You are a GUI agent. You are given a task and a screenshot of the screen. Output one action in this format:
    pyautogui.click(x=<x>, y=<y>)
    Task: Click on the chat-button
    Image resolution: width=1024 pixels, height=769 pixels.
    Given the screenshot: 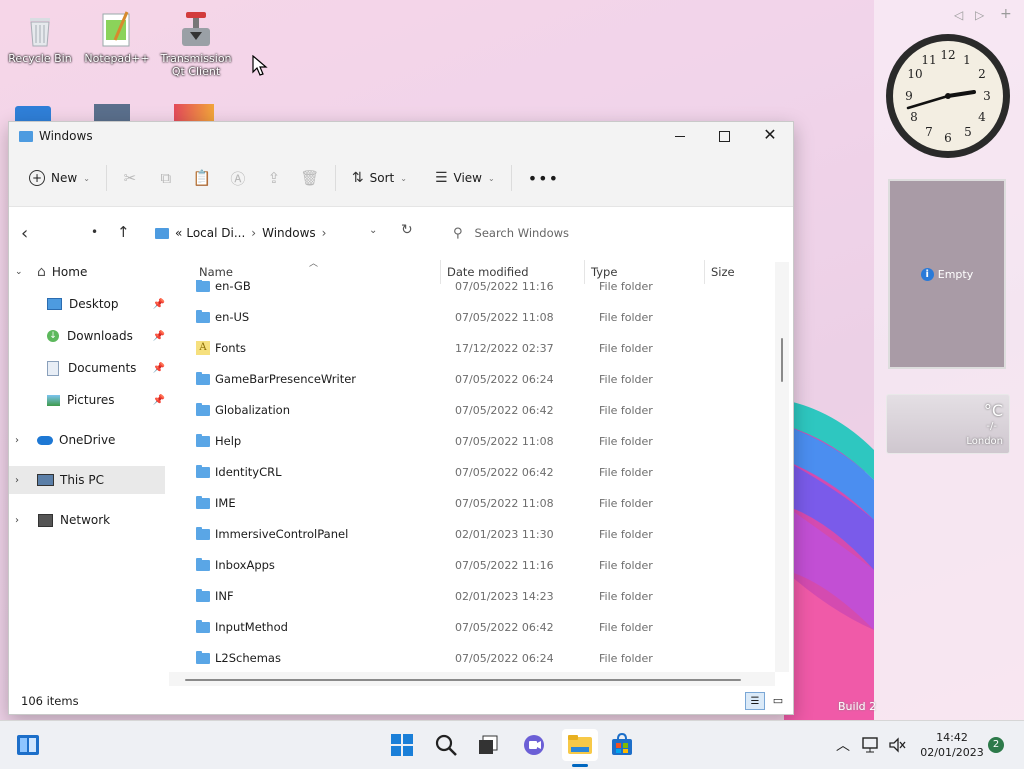 What is the action you would take?
    pyautogui.click(x=534, y=745)
    